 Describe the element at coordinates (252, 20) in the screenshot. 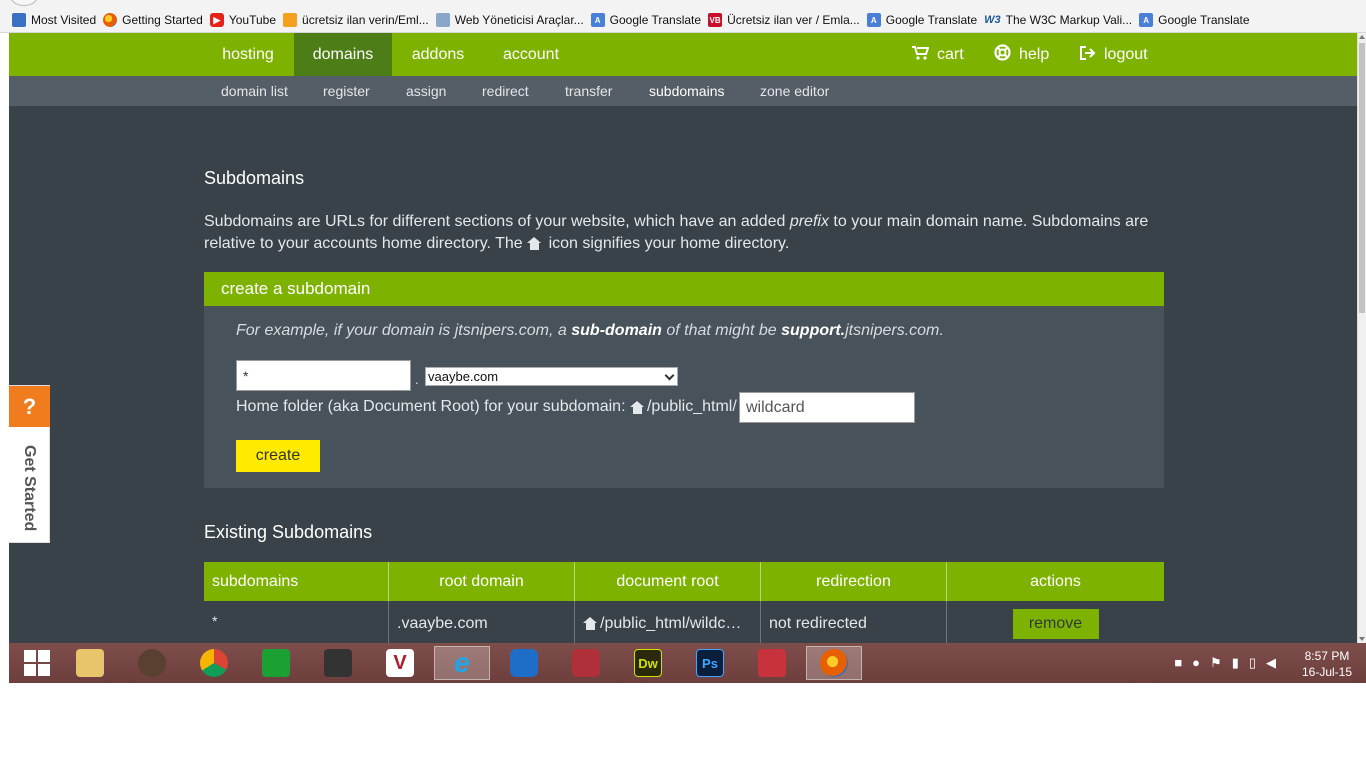

I see `bookmark-label: YouTube` at that location.